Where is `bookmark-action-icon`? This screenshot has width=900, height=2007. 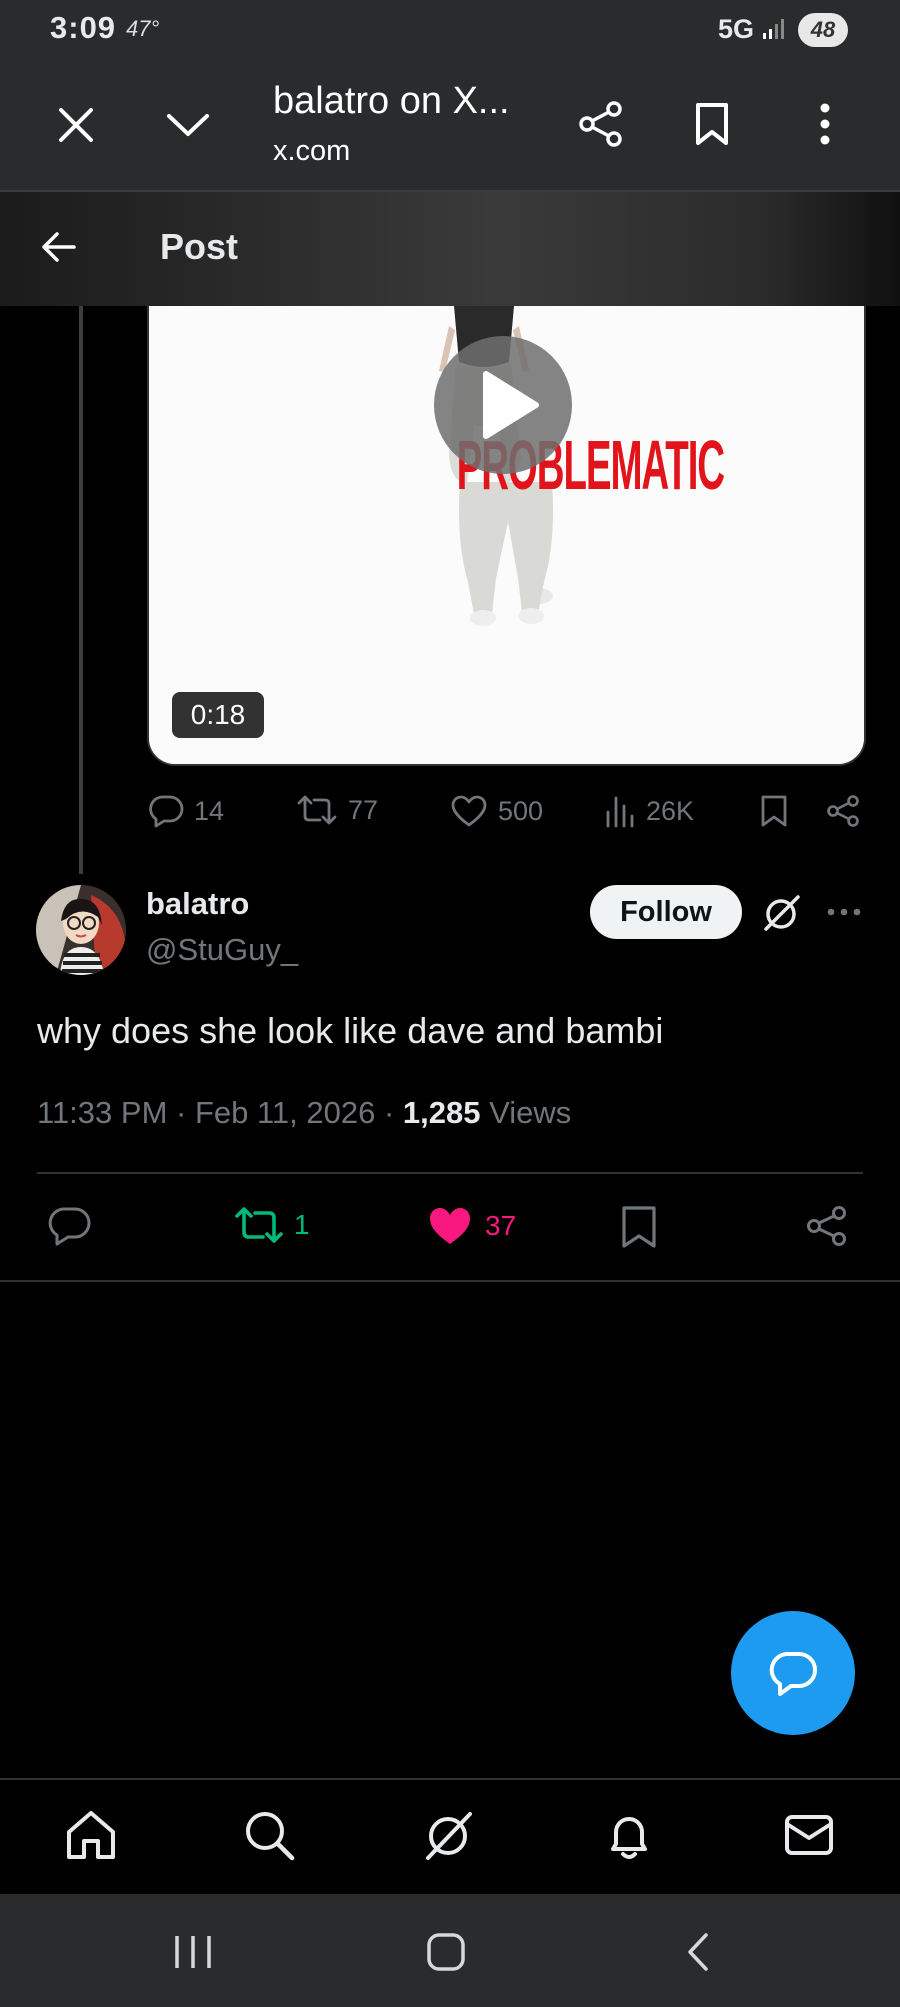
bookmark-action-icon is located at coordinates (774, 811).